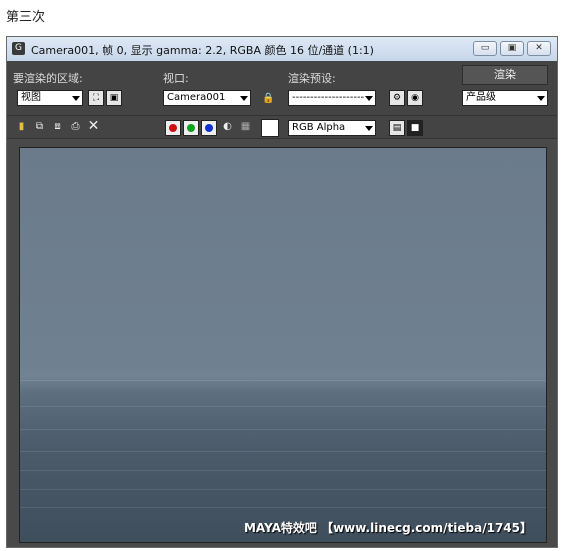  I want to click on lock-icon: 🔒, so click(268, 98).